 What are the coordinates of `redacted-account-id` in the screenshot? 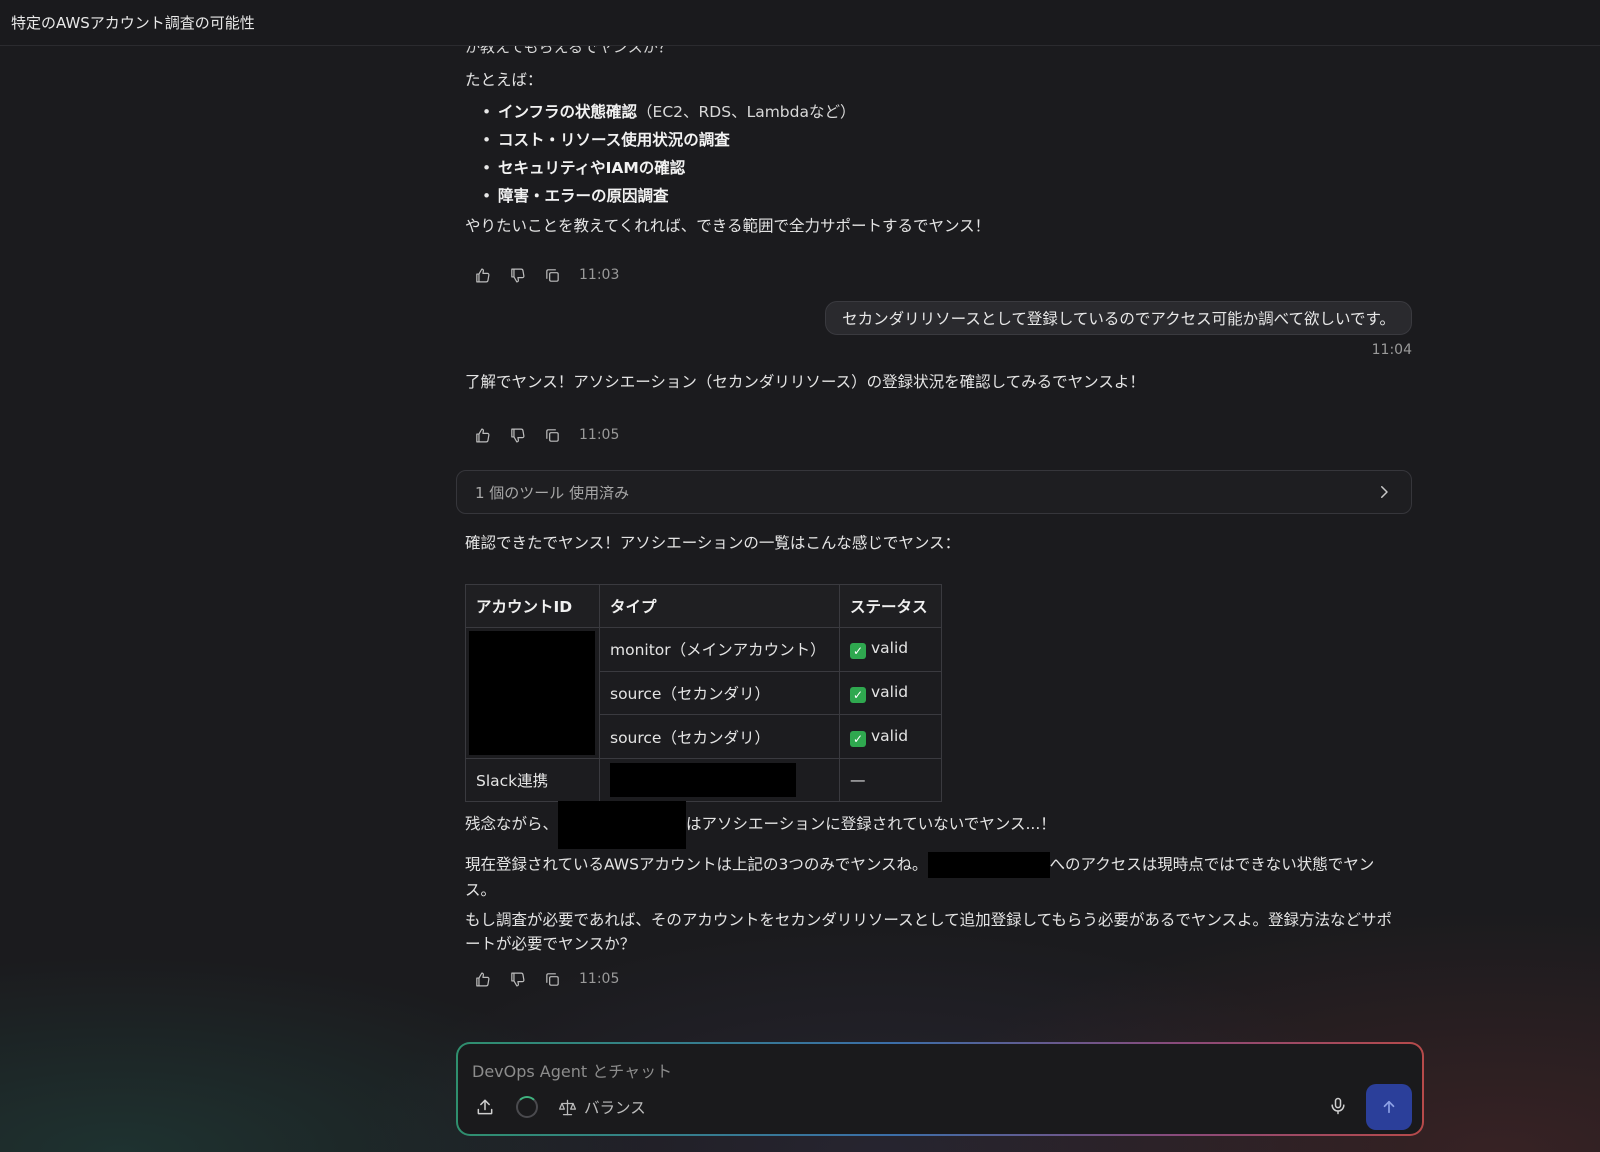 It's located at (532, 693).